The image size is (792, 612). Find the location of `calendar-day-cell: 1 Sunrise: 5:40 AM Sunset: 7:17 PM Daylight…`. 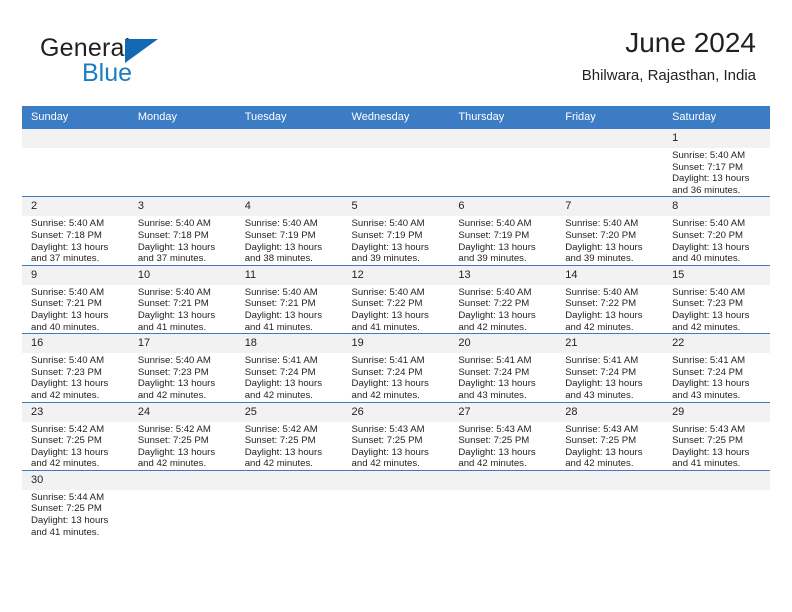

calendar-day-cell: 1 Sunrise: 5:40 AM Sunset: 7:17 PM Daylight… is located at coordinates (716, 162).